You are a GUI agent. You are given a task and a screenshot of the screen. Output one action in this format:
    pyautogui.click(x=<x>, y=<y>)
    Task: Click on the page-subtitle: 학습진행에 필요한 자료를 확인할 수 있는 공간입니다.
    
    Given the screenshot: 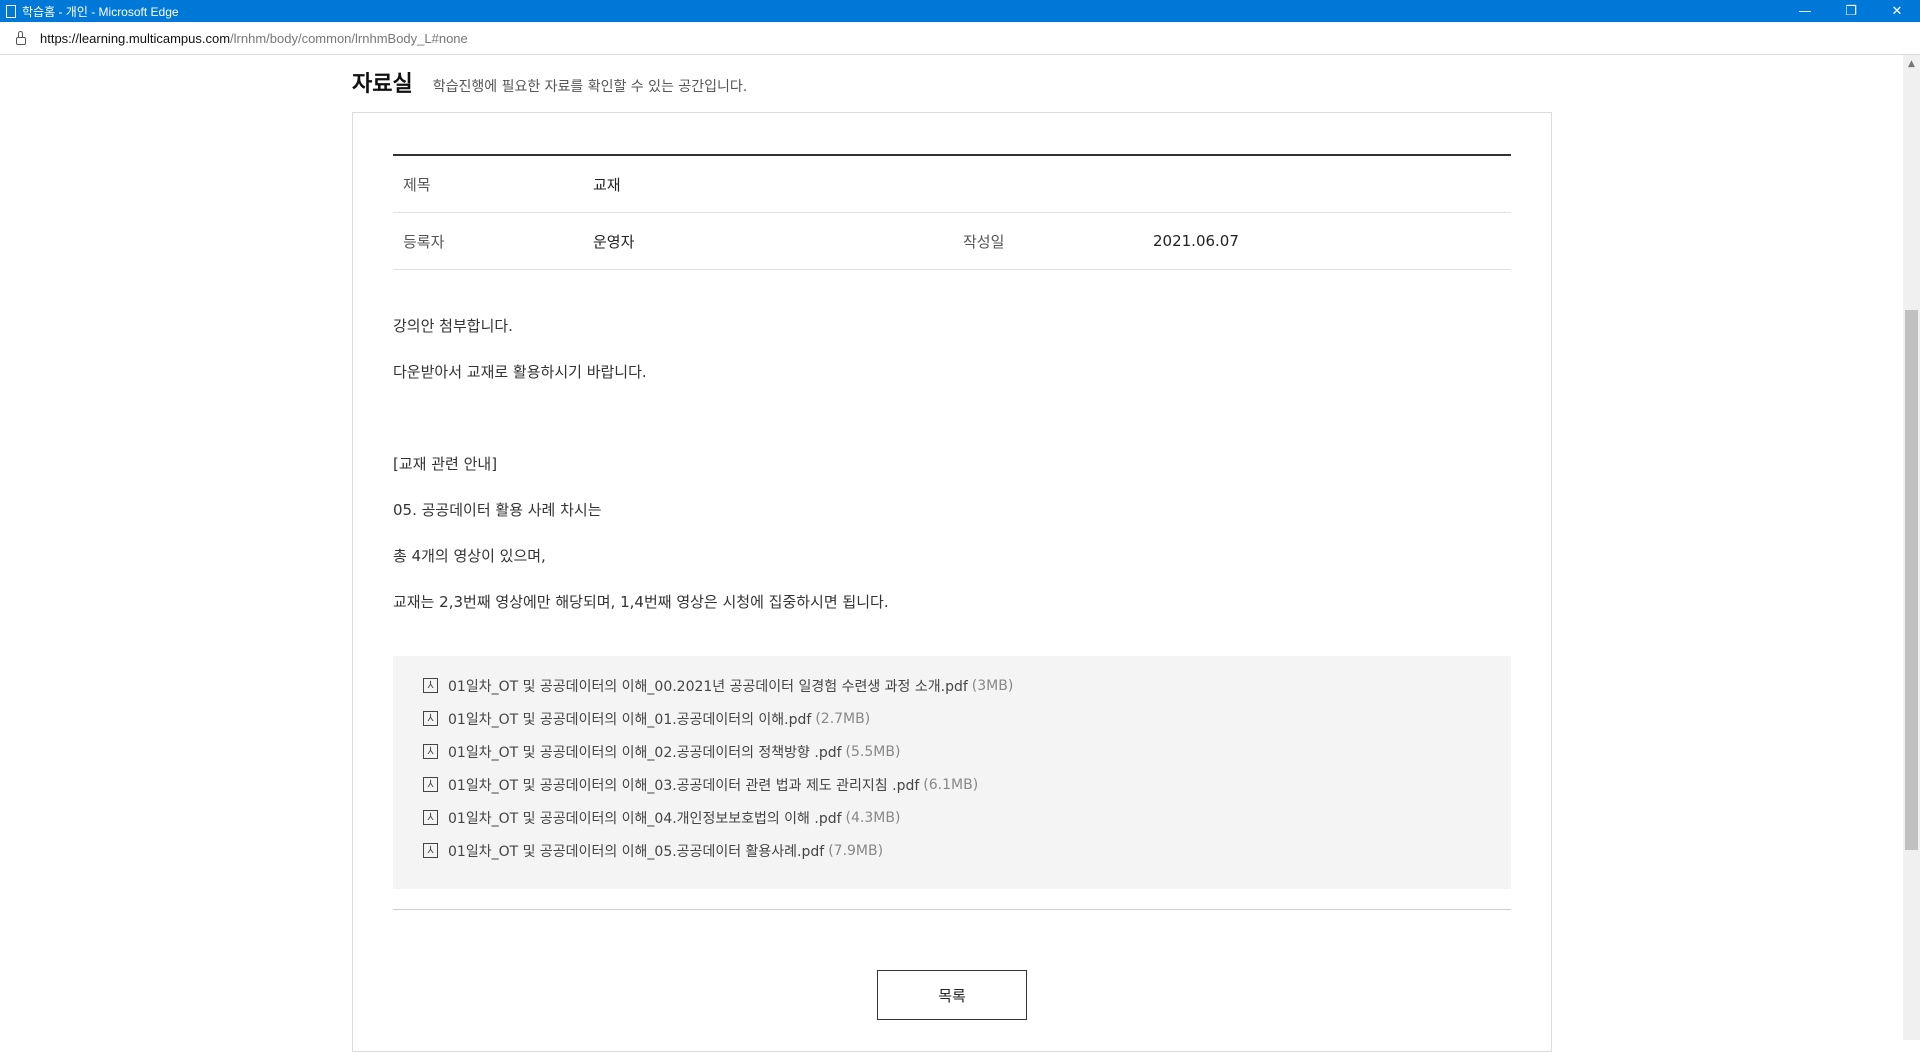 What is the action you would take?
    pyautogui.click(x=590, y=87)
    